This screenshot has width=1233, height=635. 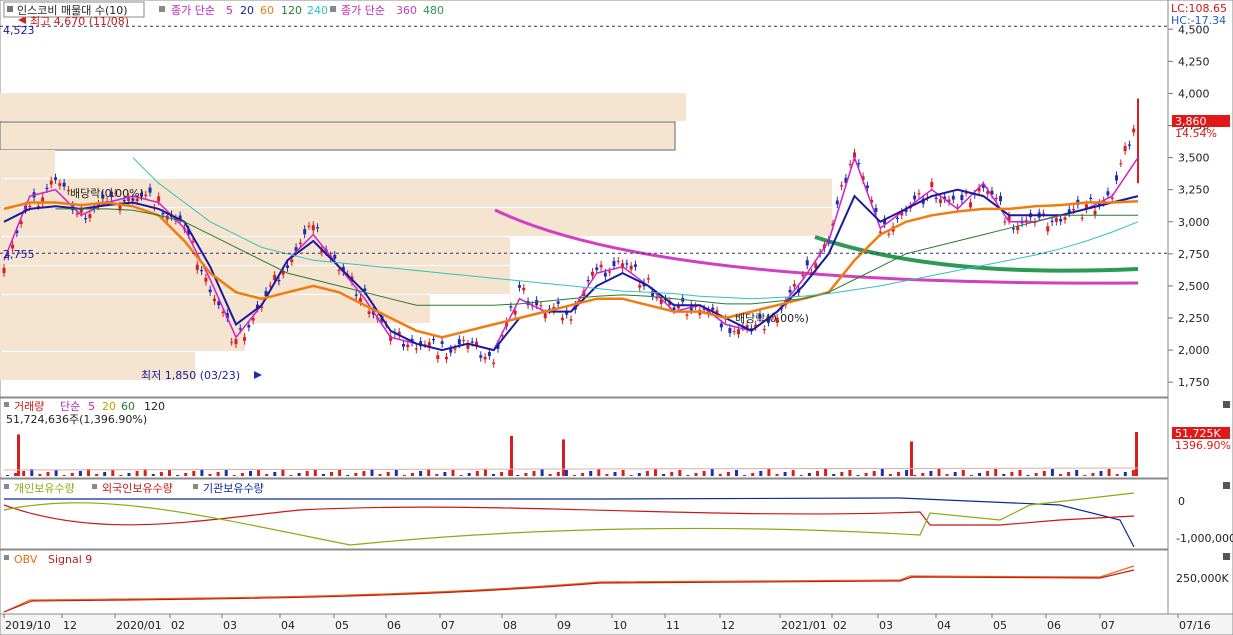 I want to click on x-tick-label: 02, so click(x=840, y=625).